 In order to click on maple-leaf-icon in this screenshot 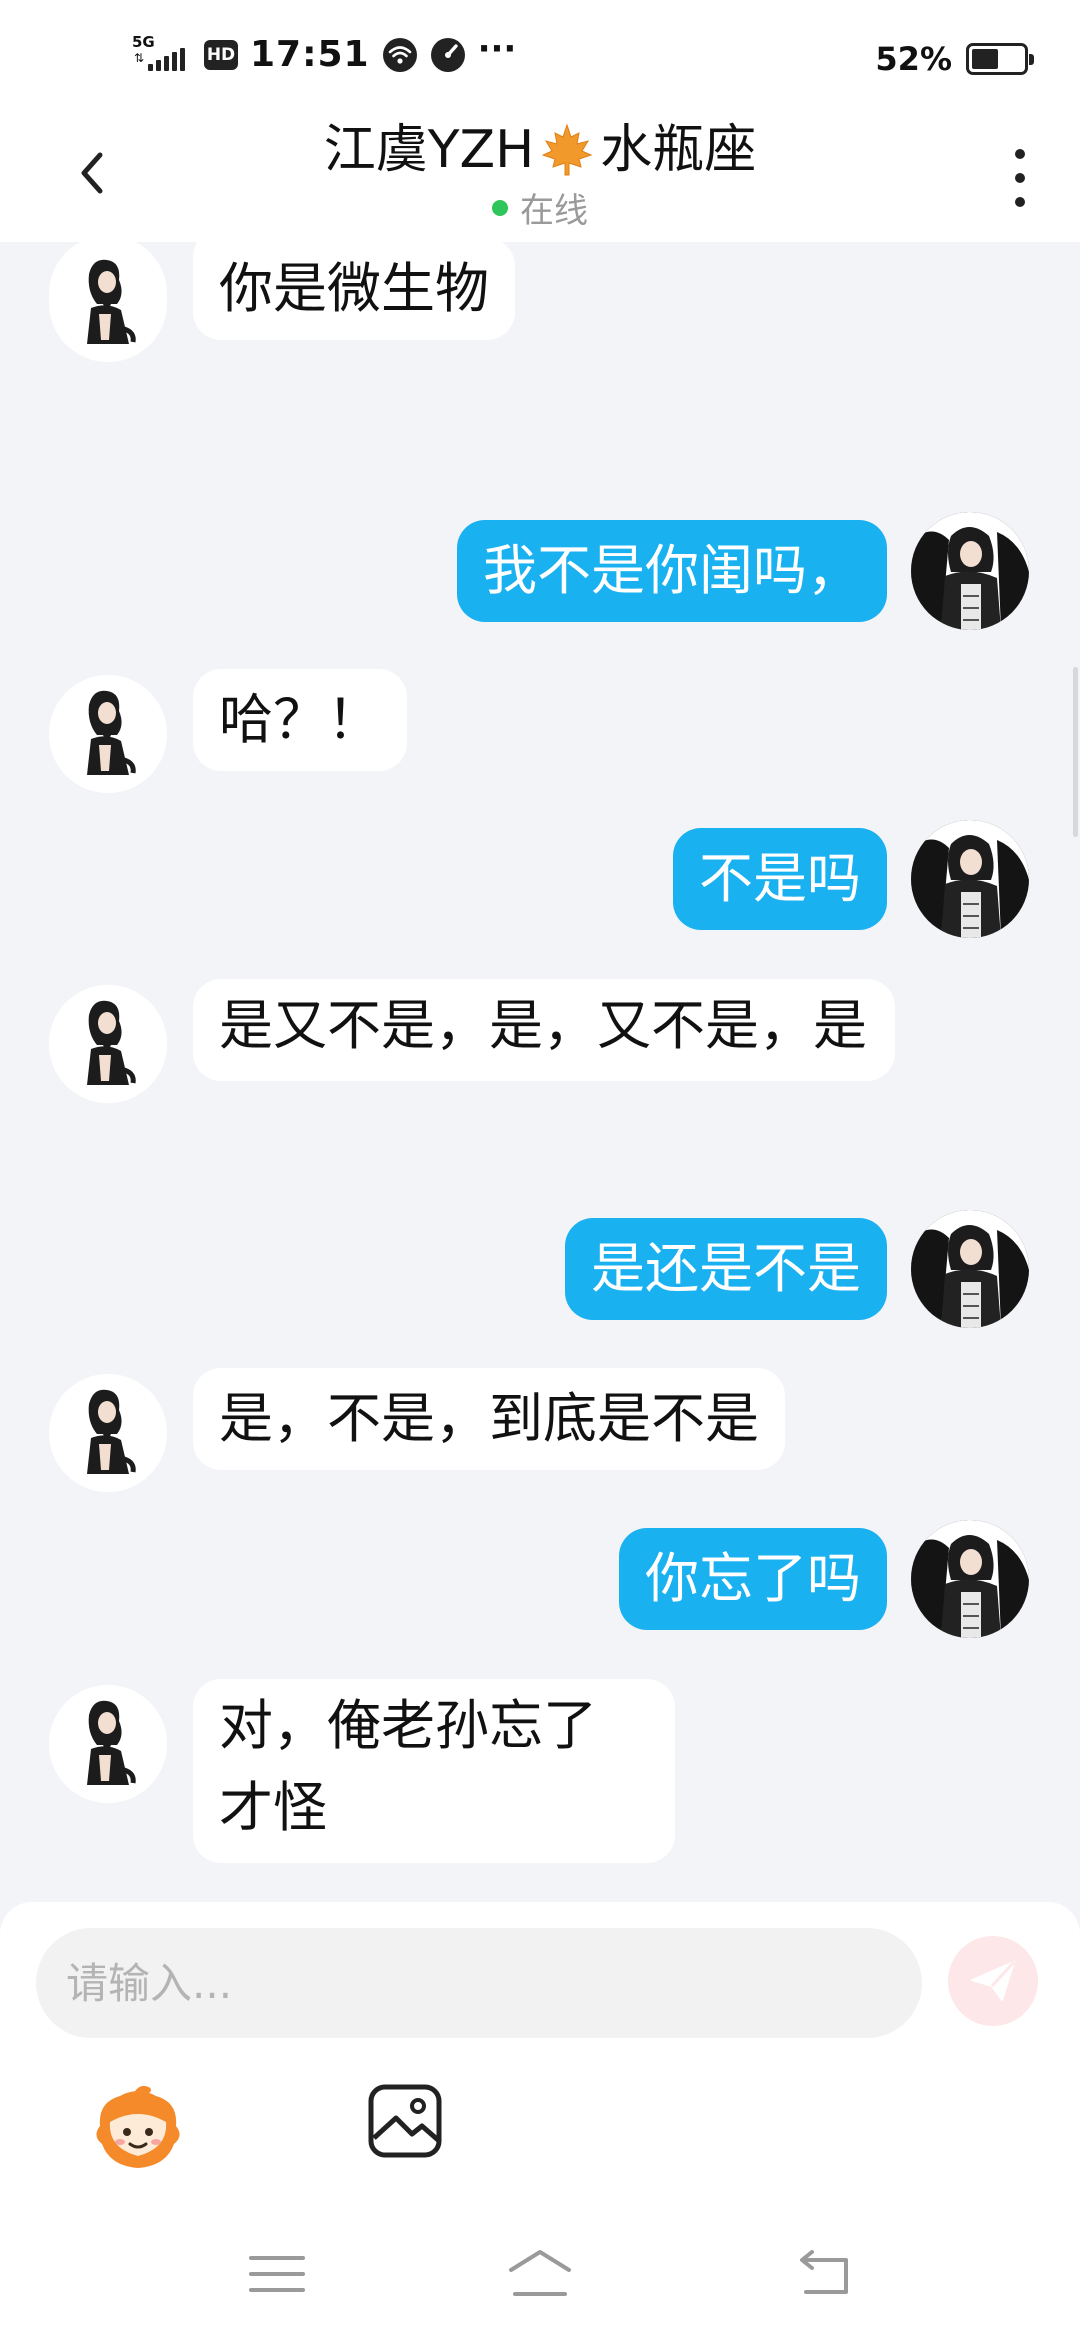, I will do `click(567, 149)`.